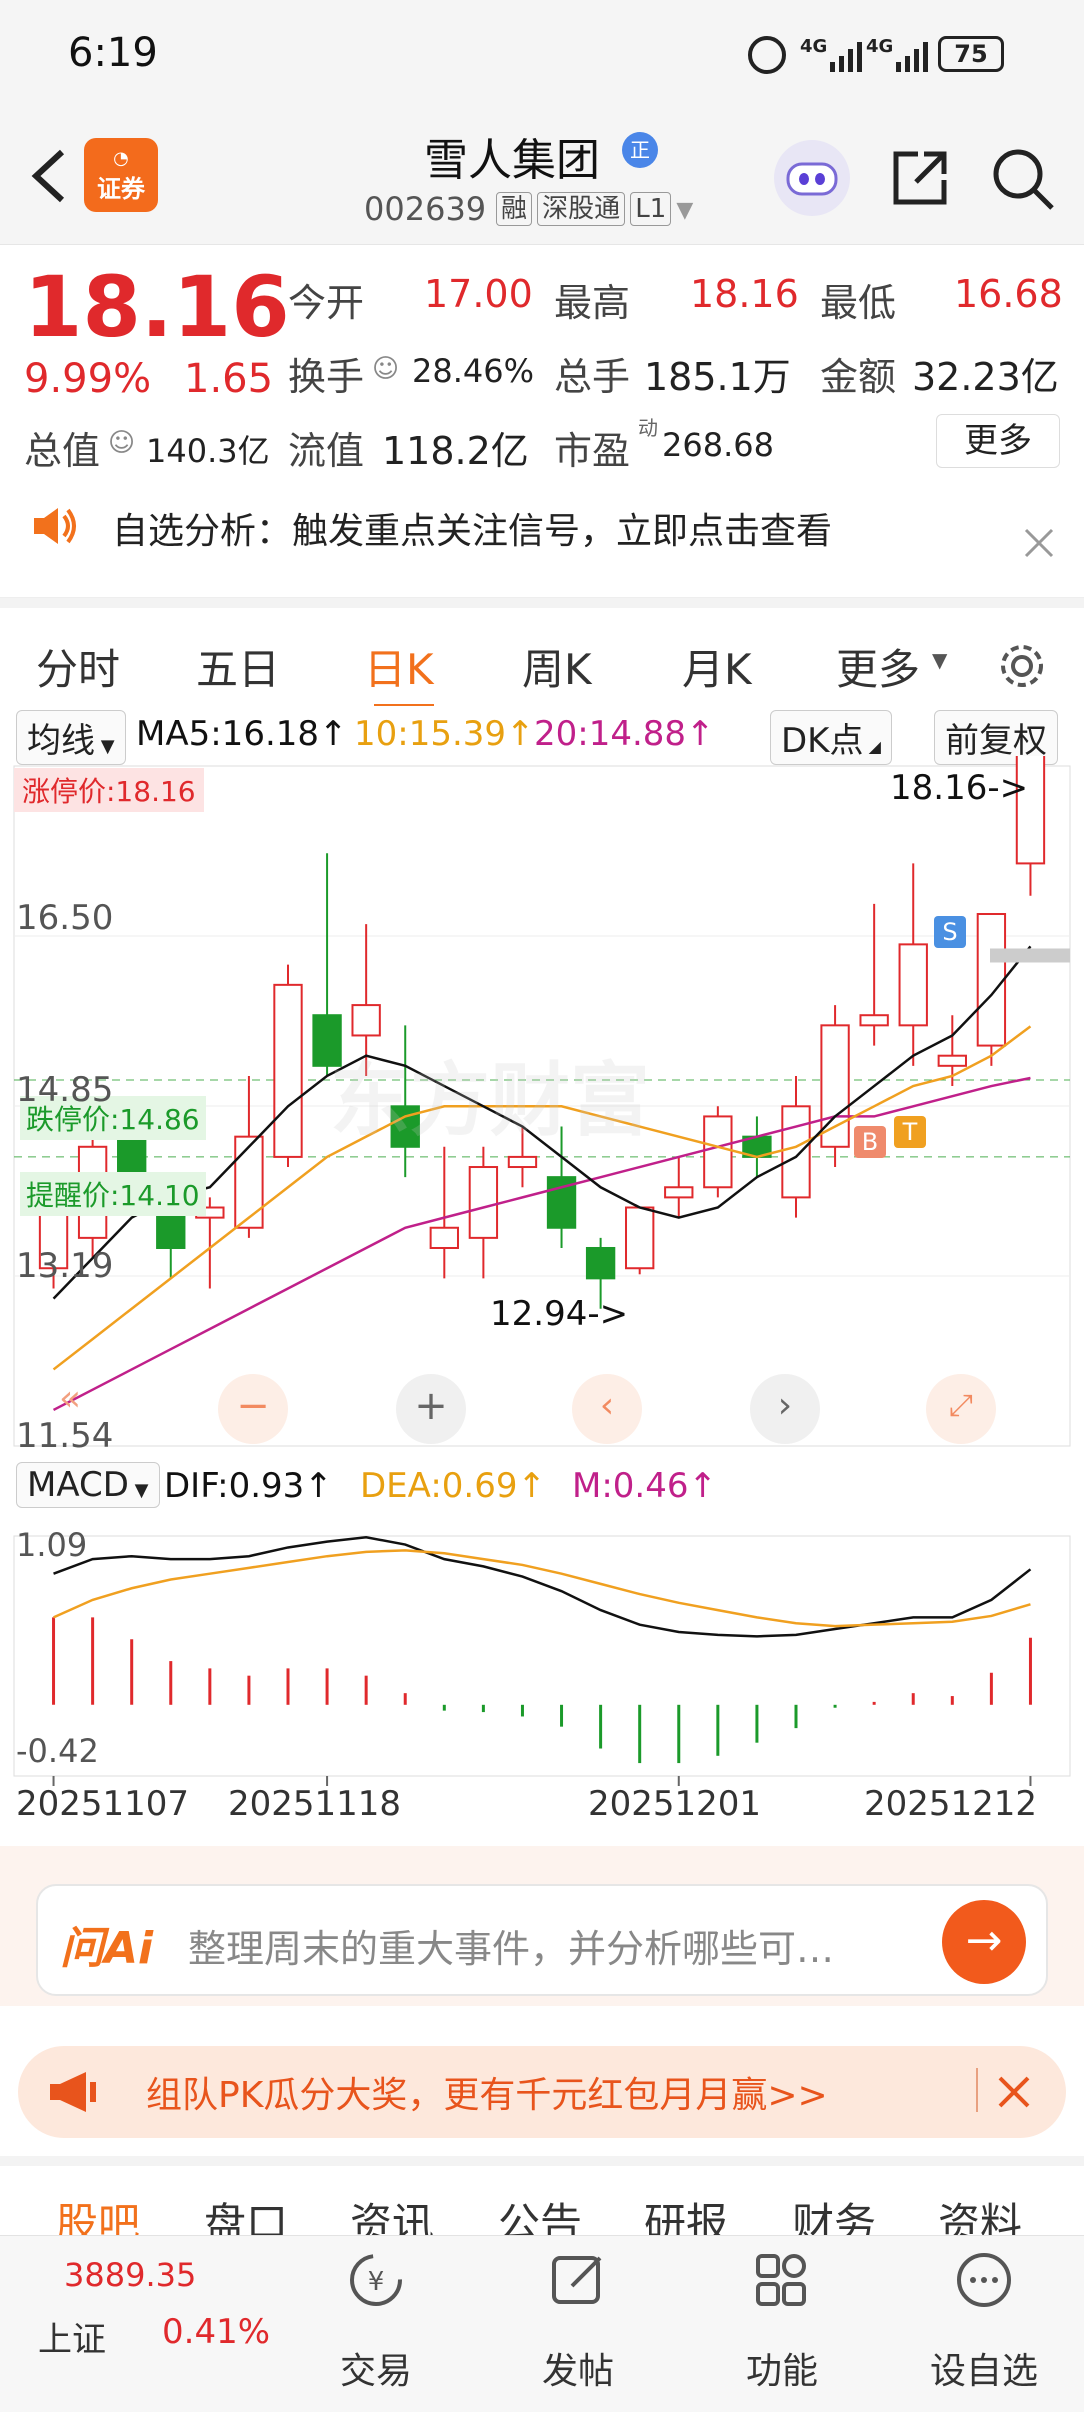 The width and height of the screenshot is (1084, 2412). Describe the element at coordinates (55, 526) in the screenshot. I see `speaker-icon` at that location.